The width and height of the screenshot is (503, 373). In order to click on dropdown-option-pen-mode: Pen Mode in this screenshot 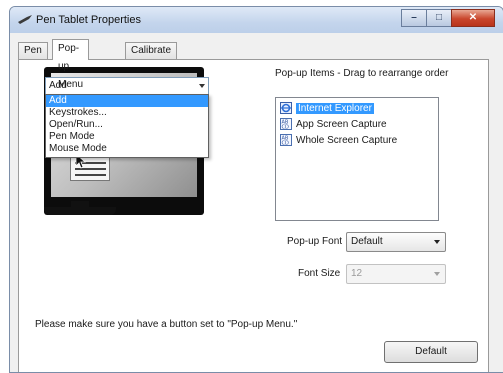, I will do `click(127, 137)`.